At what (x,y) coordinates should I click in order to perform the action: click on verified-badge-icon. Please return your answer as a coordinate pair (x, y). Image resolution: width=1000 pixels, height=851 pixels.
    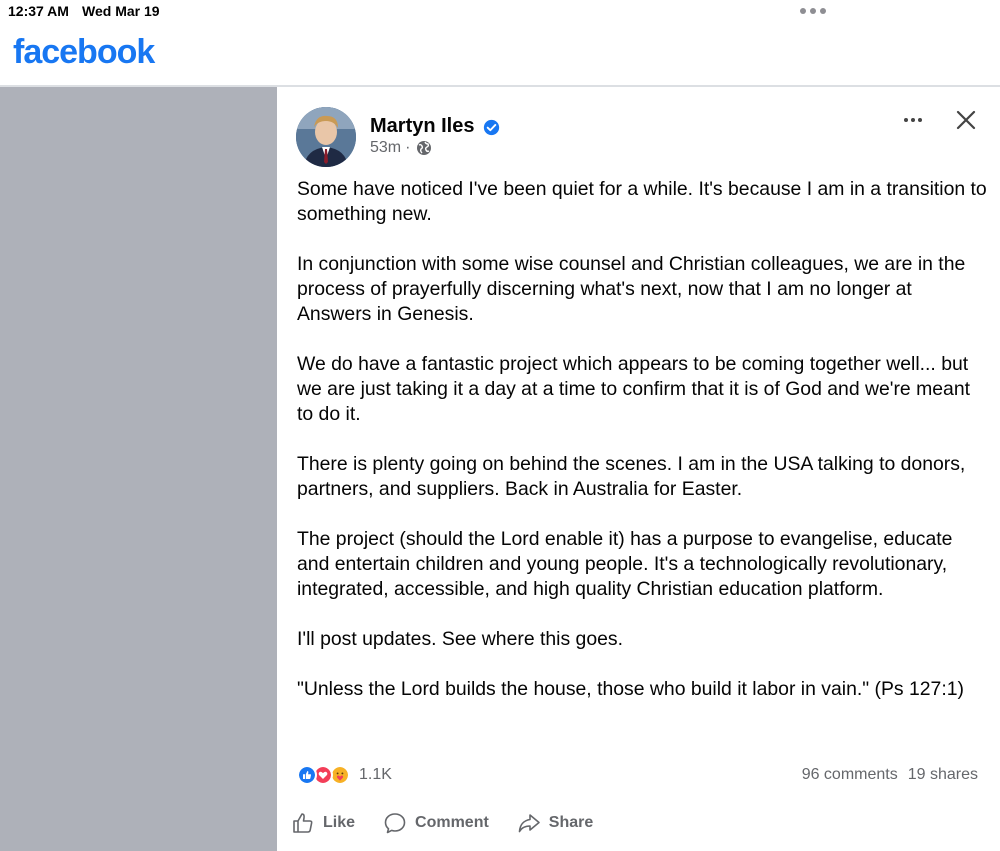
    Looking at the image, I should click on (491, 127).